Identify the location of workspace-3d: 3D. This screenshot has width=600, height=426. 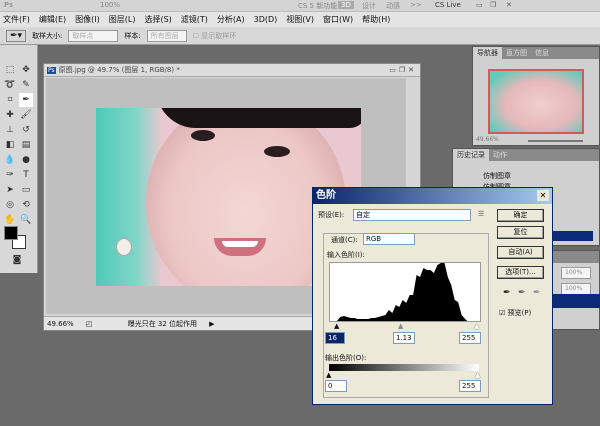
(346, 5).